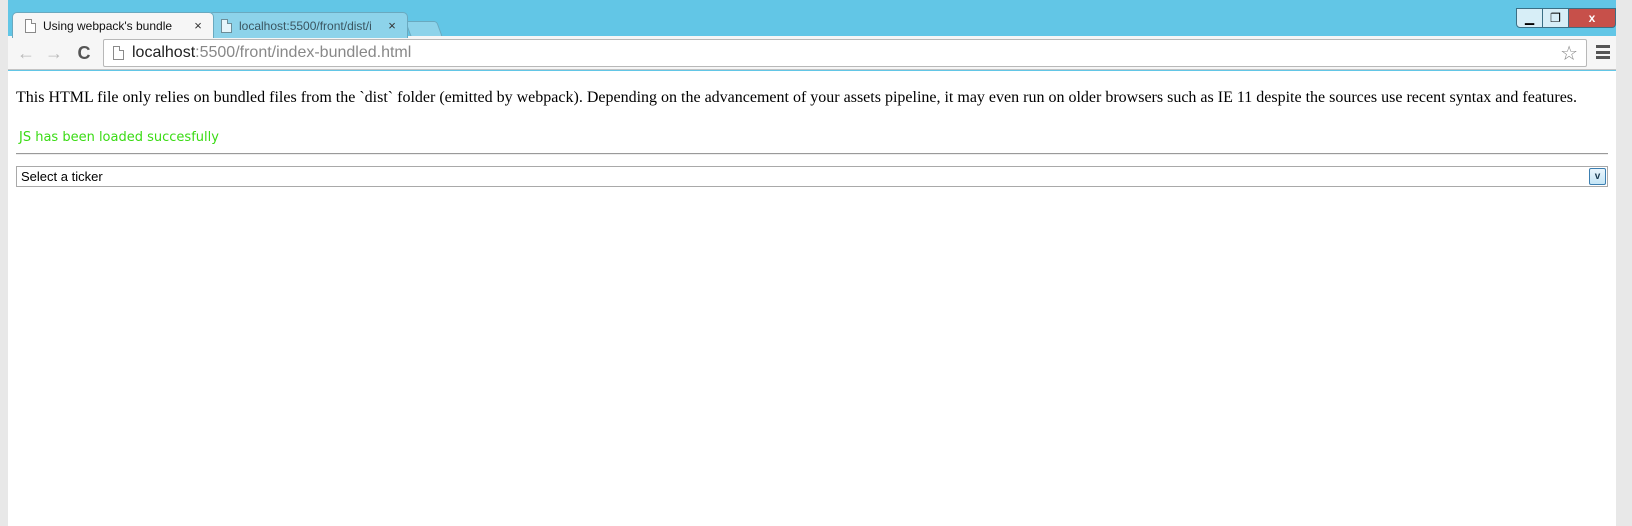 The height and width of the screenshot is (526, 1632). Describe the element at coordinates (54, 53) in the screenshot. I see `forward-arrow-icon: →` at that location.